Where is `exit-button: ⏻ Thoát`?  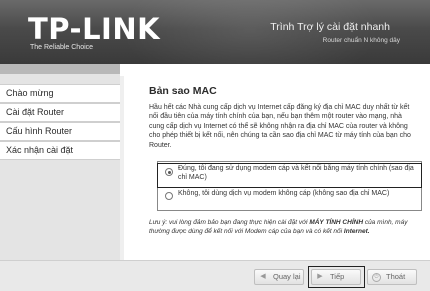
exit-button: ⏻ Thoát is located at coordinates (392, 277).